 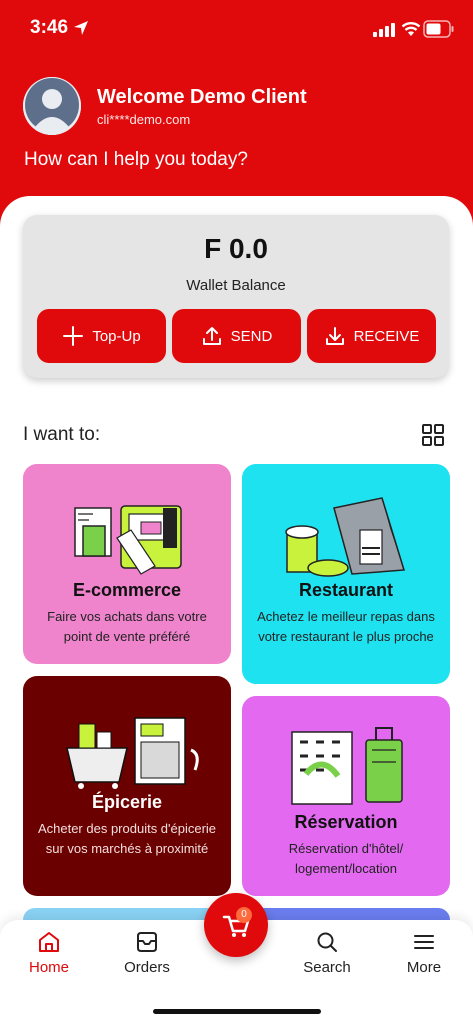 I want to click on wallet-balance-label: Wallet Balance, so click(x=236, y=285).